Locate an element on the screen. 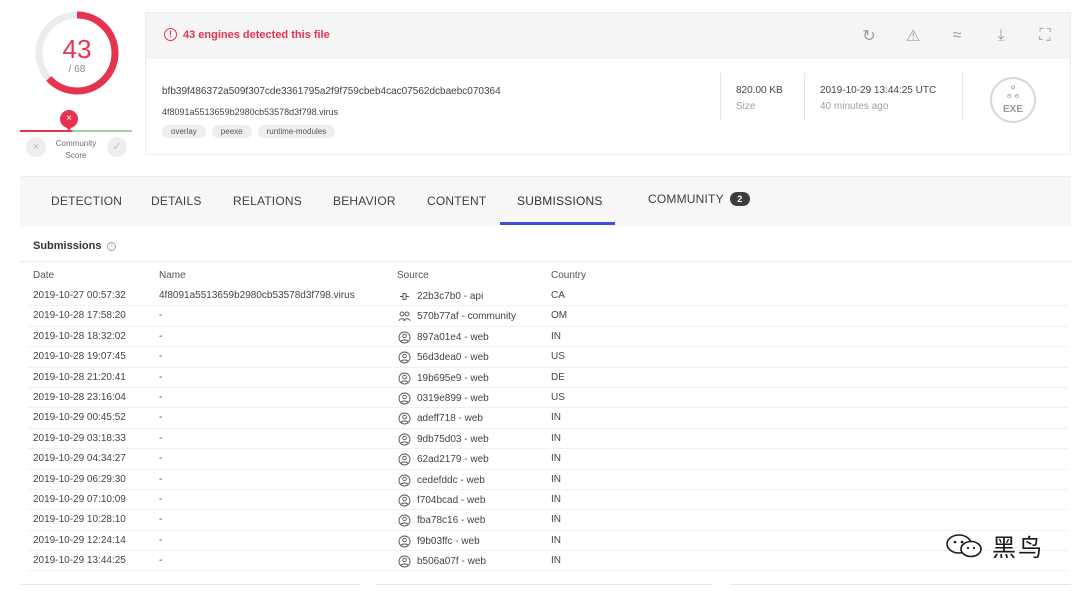 The image size is (1080, 591). file-tags: overlay peexe runtime-modules is located at coordinates (249, 131).